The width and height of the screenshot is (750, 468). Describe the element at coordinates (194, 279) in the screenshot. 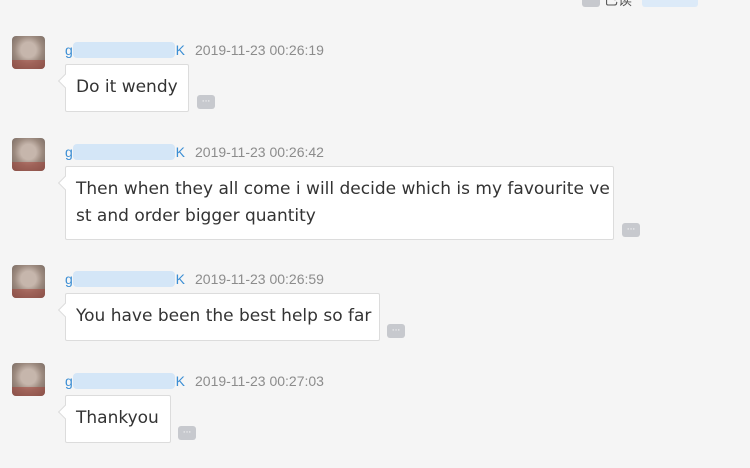

I see `message-meta: g K 2019-11-23 00:26:59` at that location.